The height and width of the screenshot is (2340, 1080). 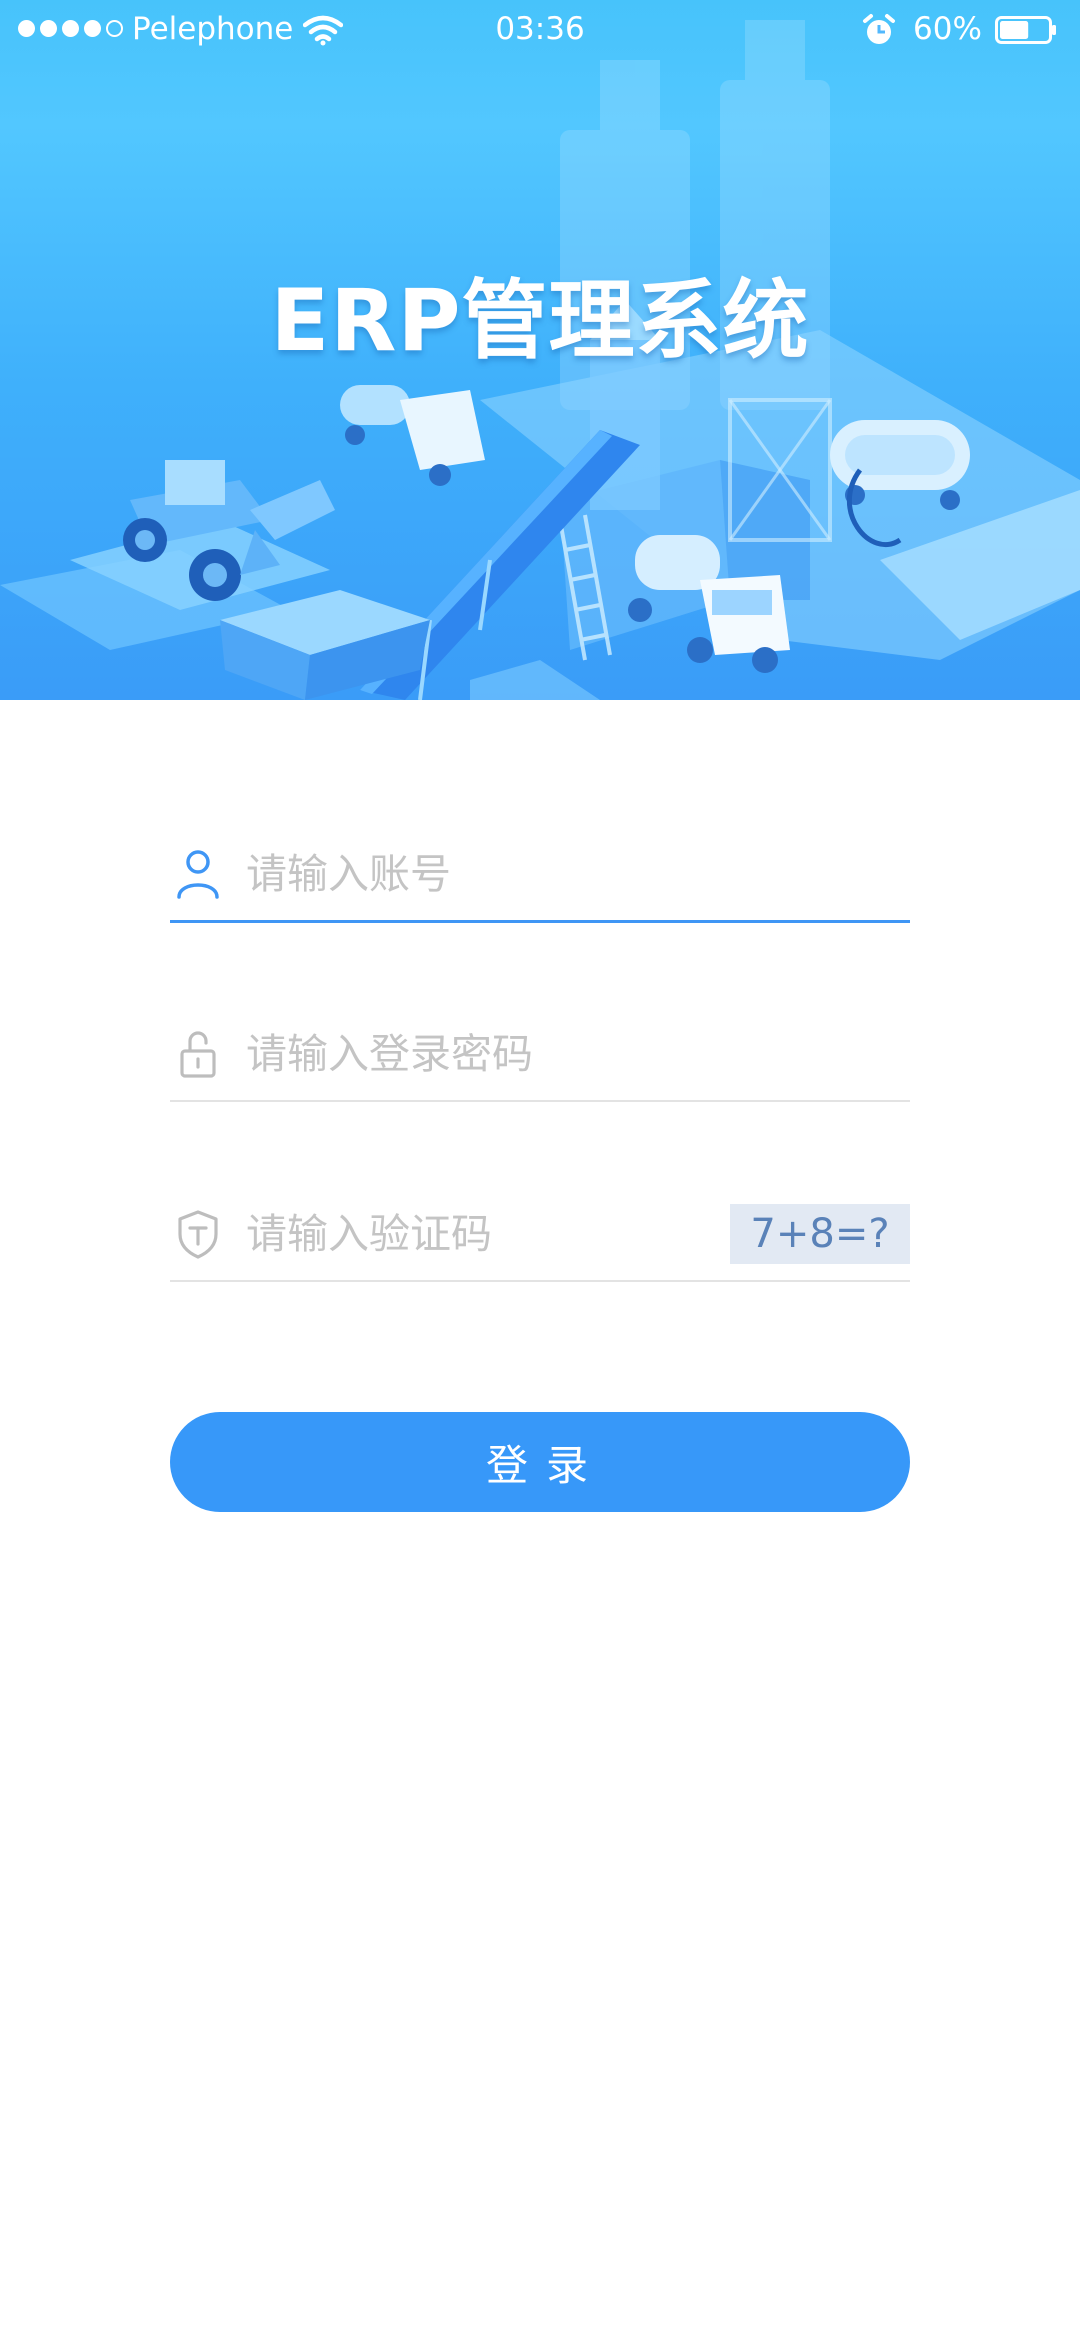 I want to click on login-button: 登录, so click(x=540, y=1462).